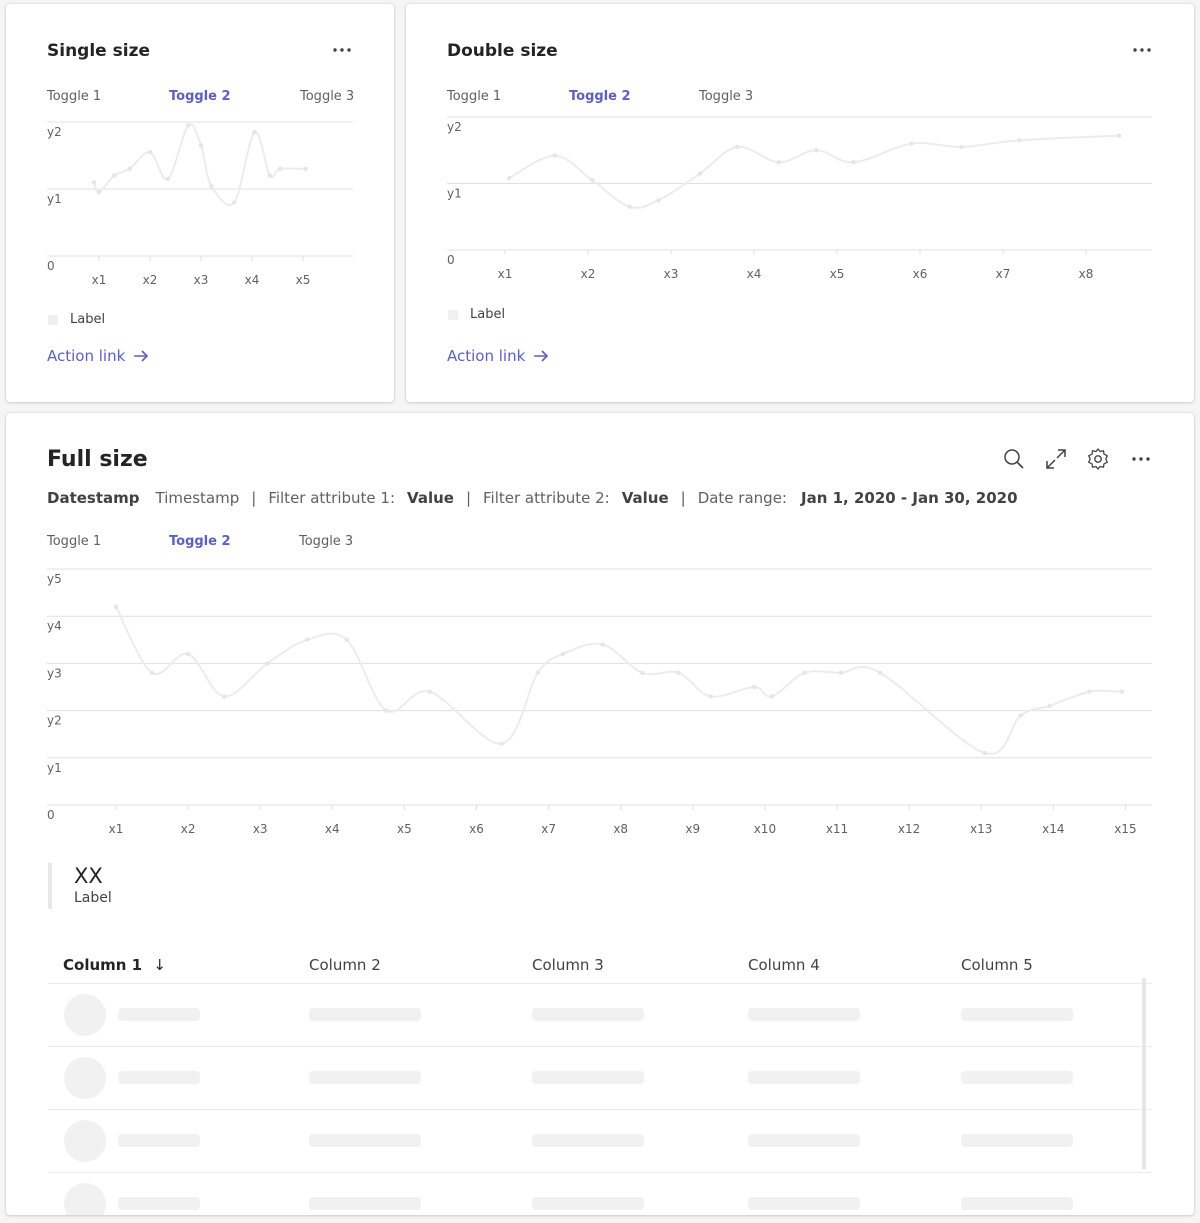 The image size is (1200, 1223). Describe the element at coordinates (981, 829) in the screenshot. I see `x-tick-label: x13` at that location.